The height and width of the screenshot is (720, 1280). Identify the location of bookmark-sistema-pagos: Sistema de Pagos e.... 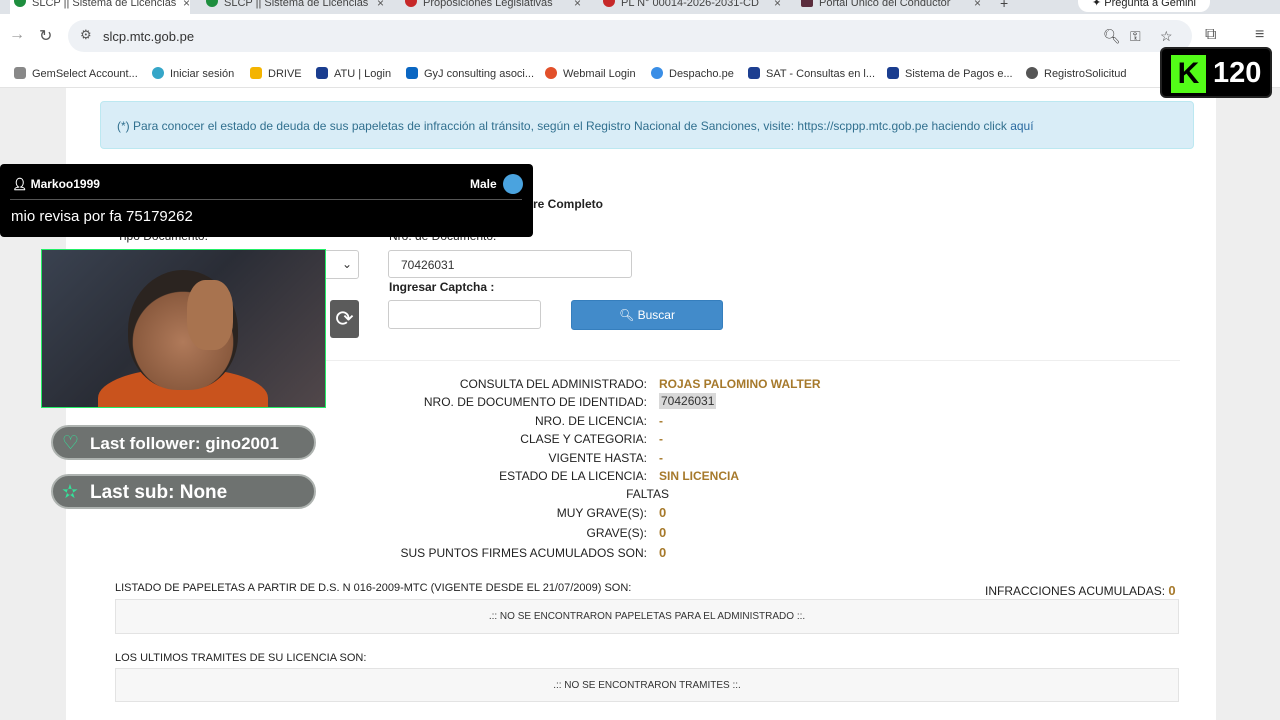
(950, 73).